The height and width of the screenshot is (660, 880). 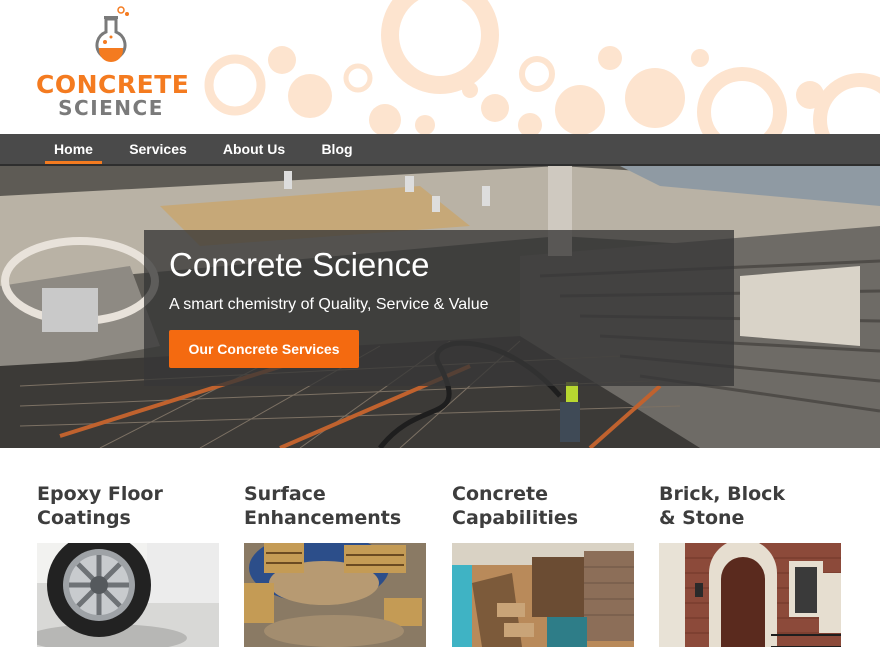 I want to click on service-title: Surface Enhancements, so click(x=336, y=508).